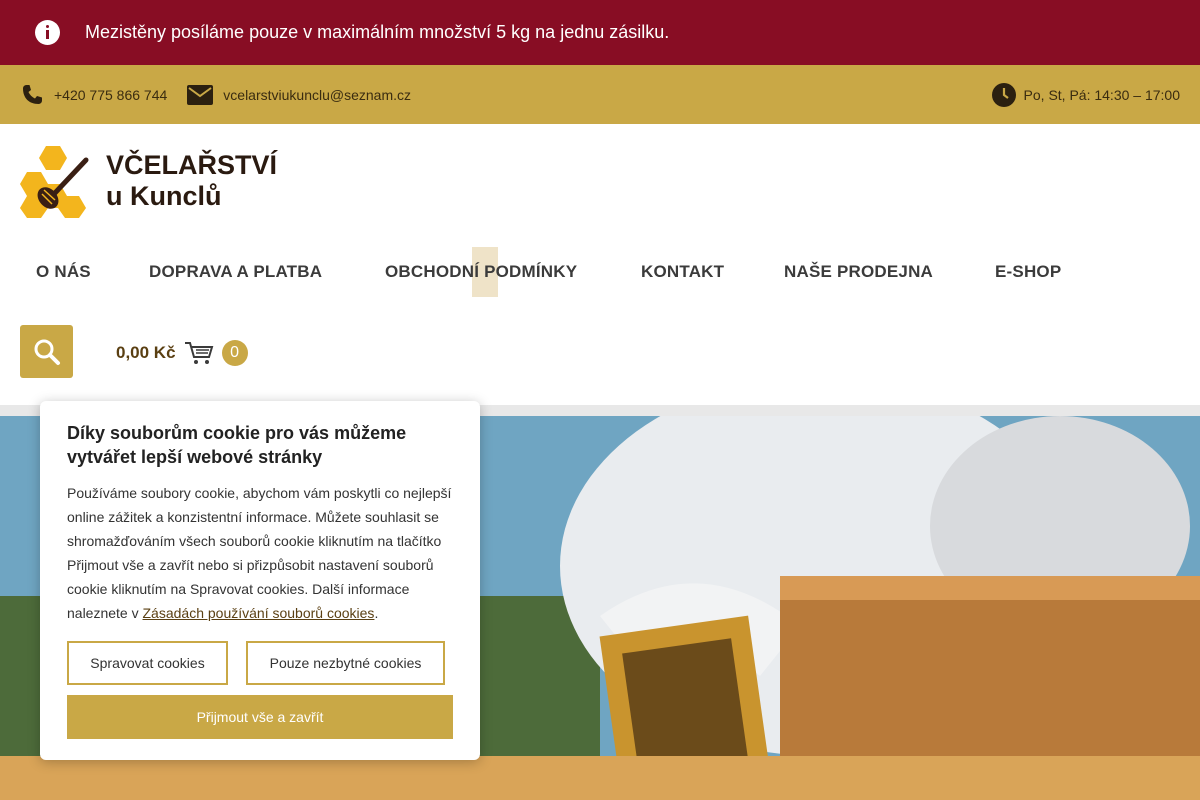 Image resolution: width=1200 pixels, height=800 pixels. What do you see at coordinates (182, 353) in the screenshot?
I see `cart-widget: 0,00 Kč 0` at bounding box center [182, 353].